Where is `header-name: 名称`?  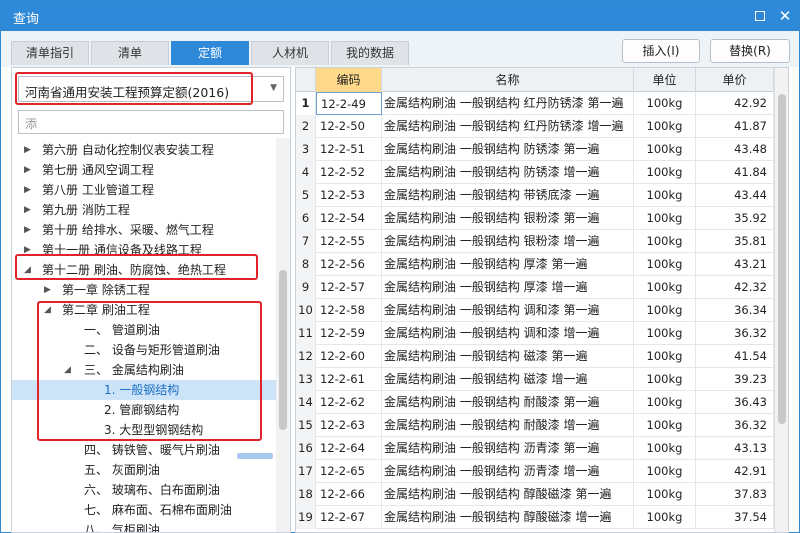 header-name: 名称 is located at coordinates (508, 80).